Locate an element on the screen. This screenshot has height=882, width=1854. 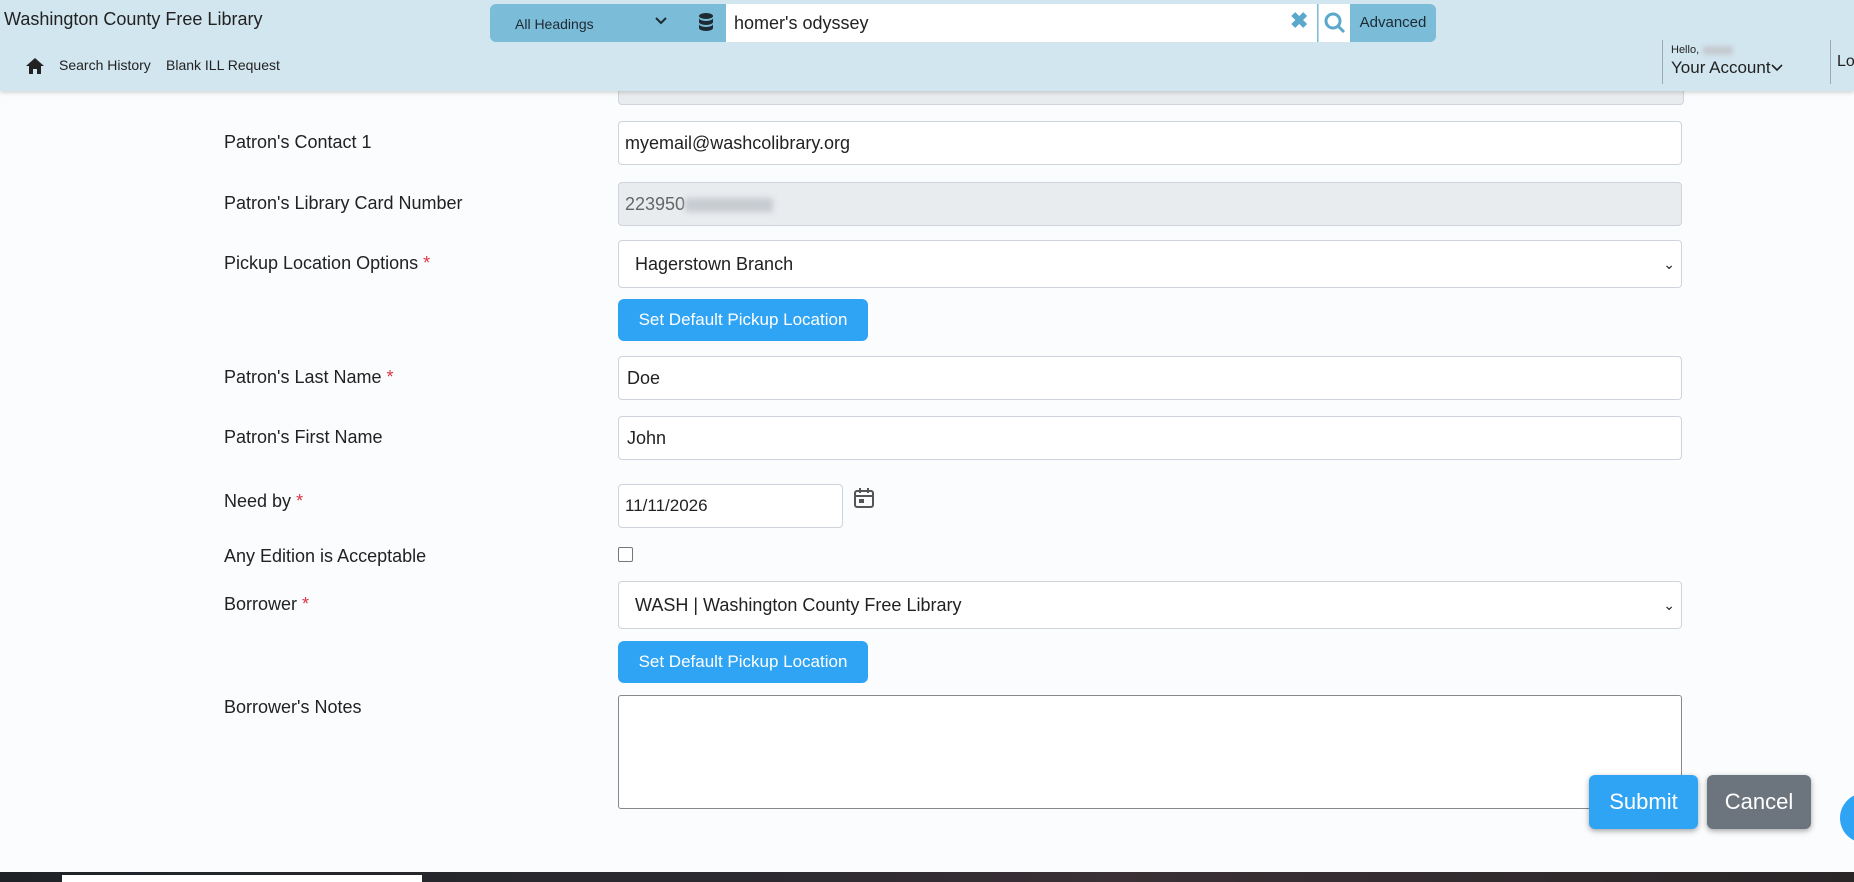
first-name-label: Patron's First Name is located at coordinates (303, 437).